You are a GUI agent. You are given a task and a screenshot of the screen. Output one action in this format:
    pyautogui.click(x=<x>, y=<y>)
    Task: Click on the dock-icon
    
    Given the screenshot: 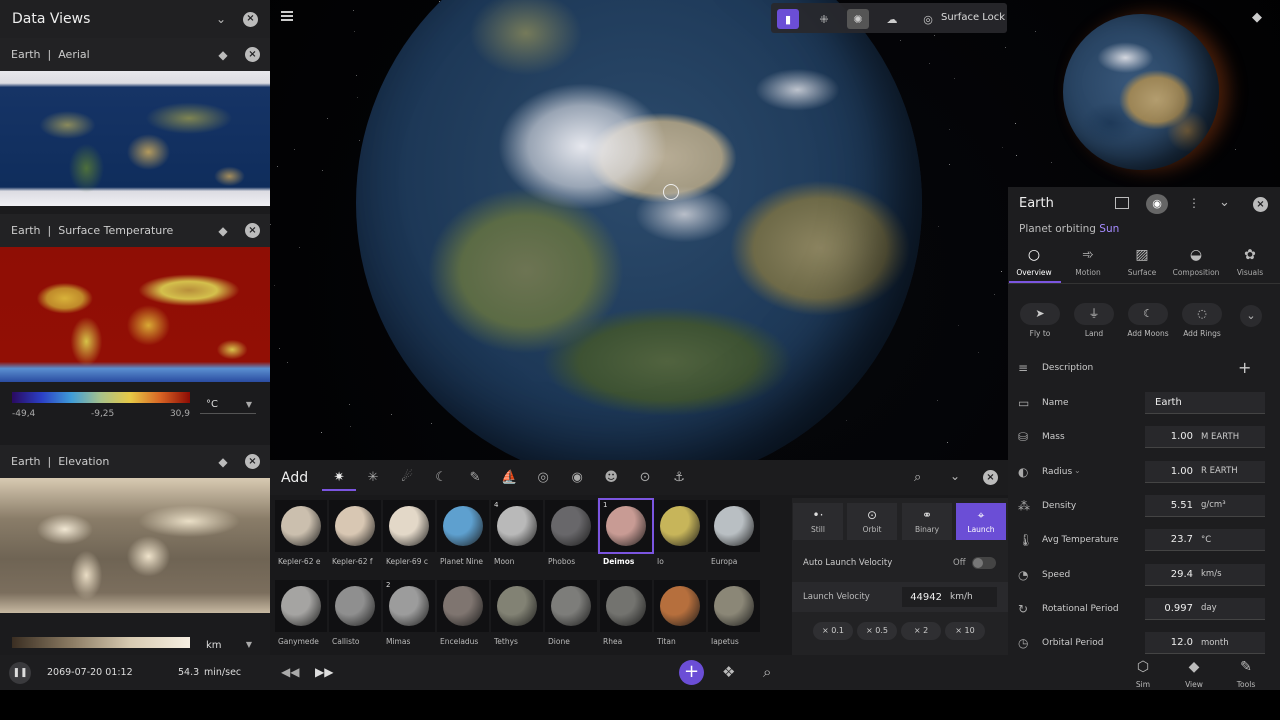 What is the action you would take?
    pyautogui.click(x=1122, y=203)
    